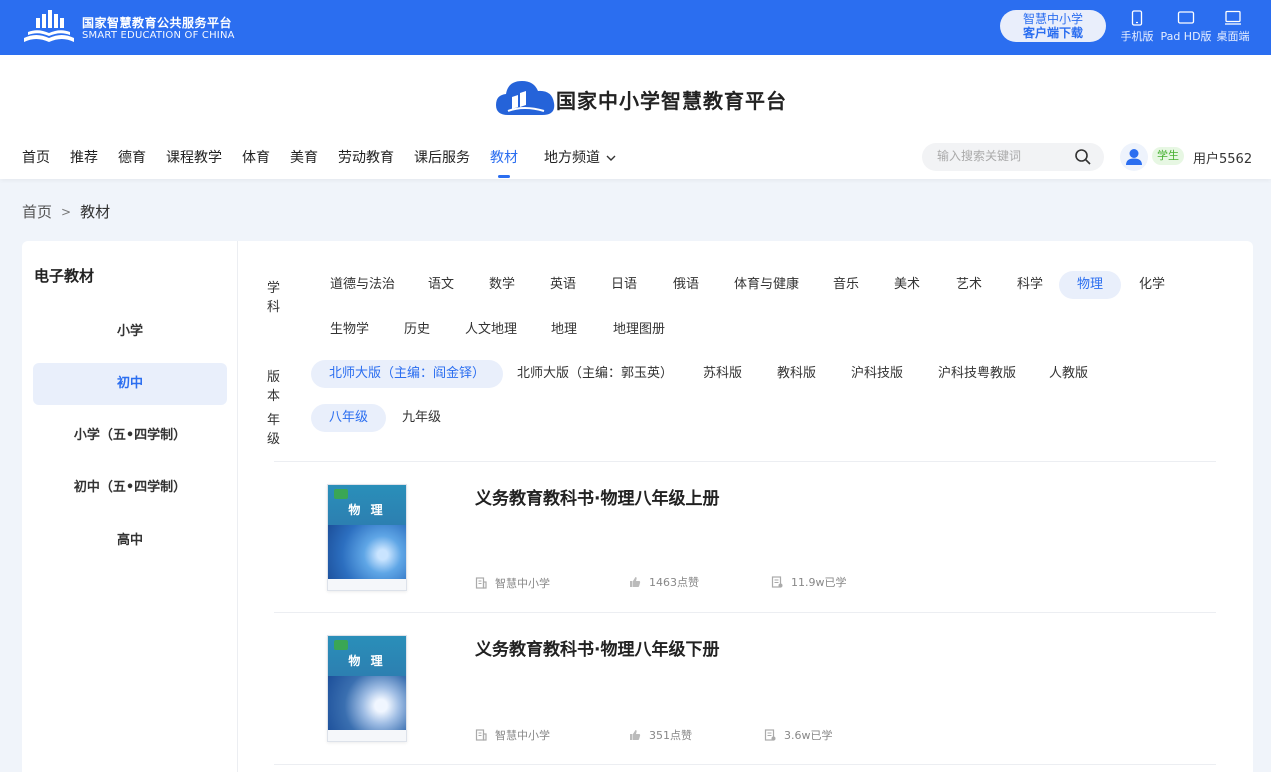  What do you see at coordinates (639, 330) in the screenshot?
I see `subject-chip-atlas: 地理图册` at bounding box center [639, 330].